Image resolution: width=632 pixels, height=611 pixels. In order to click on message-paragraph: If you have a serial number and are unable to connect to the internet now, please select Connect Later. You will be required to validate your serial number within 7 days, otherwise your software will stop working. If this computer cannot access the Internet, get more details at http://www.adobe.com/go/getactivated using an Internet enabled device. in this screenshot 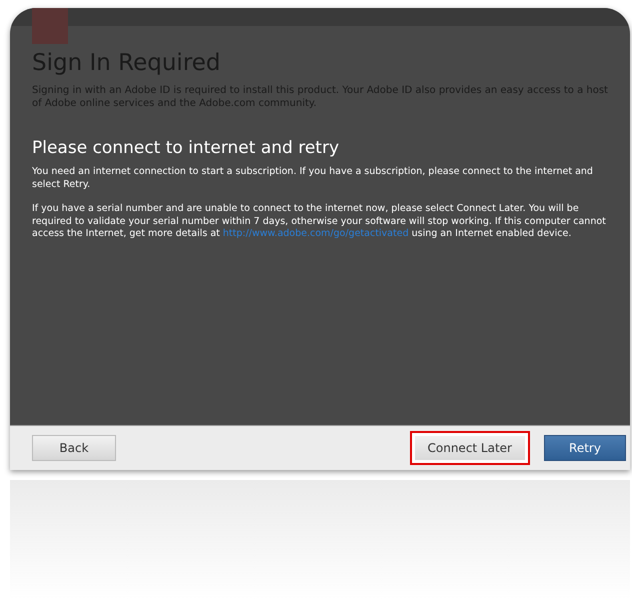, I will do `click(319, 221)`.